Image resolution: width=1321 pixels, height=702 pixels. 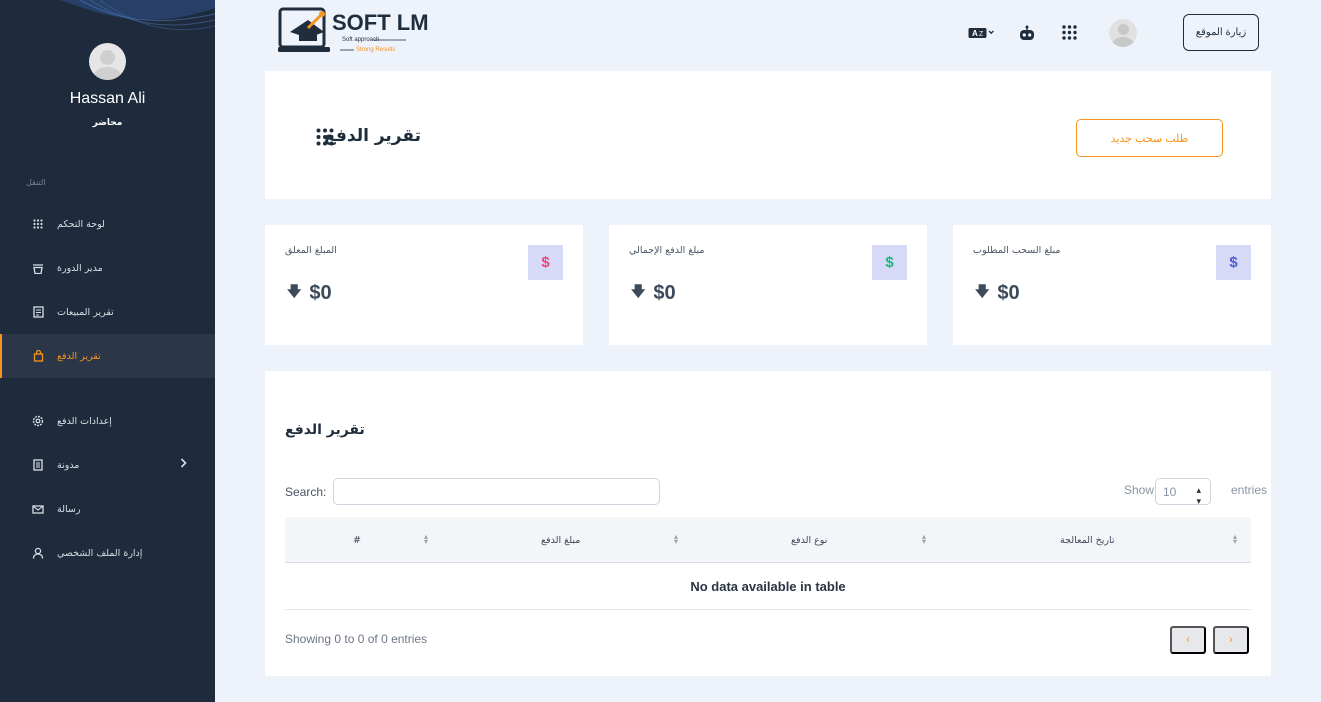 What do you see at coordinates (107, 123) in the screenshot?
I see `profile-role: محاضر` at bounding box center [107, 123].